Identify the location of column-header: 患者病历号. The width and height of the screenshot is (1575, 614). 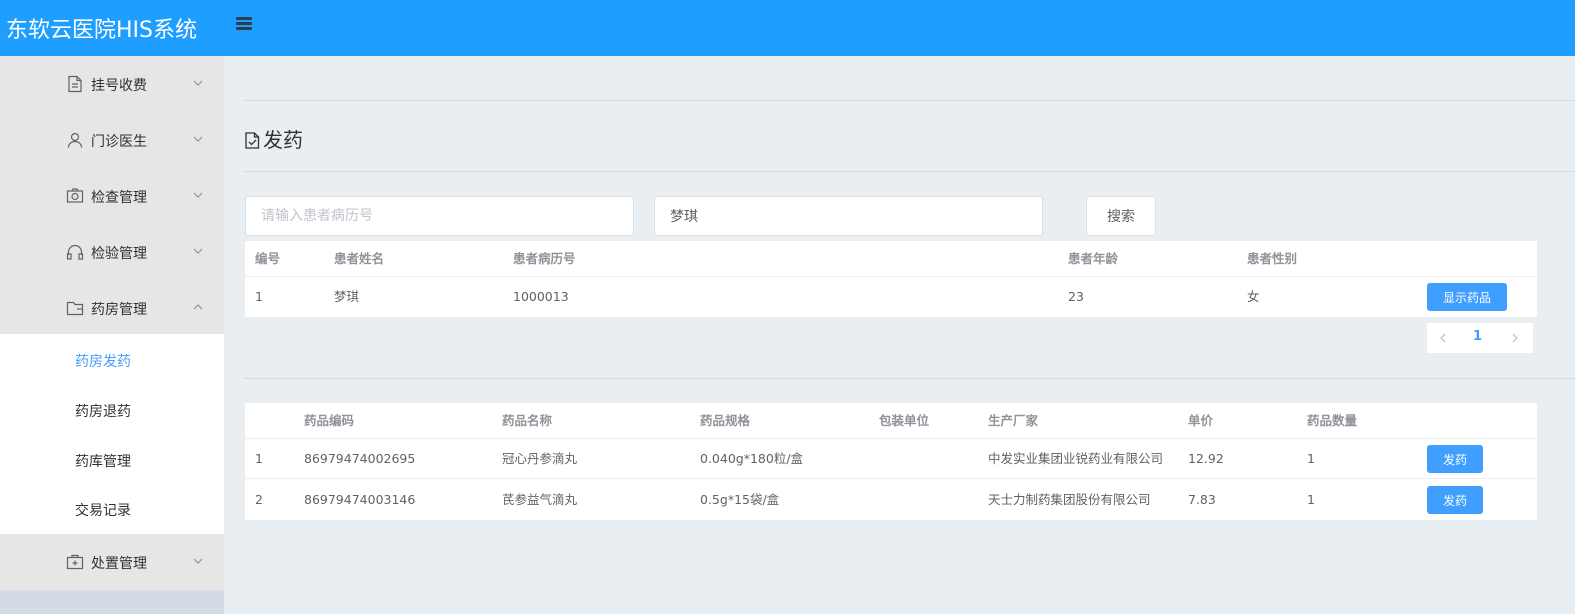
(544, 258).